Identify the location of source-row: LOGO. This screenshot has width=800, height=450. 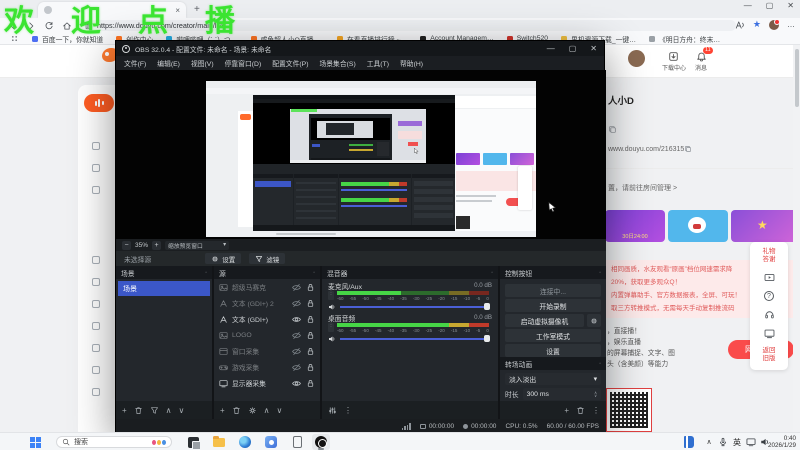
(267, 335).